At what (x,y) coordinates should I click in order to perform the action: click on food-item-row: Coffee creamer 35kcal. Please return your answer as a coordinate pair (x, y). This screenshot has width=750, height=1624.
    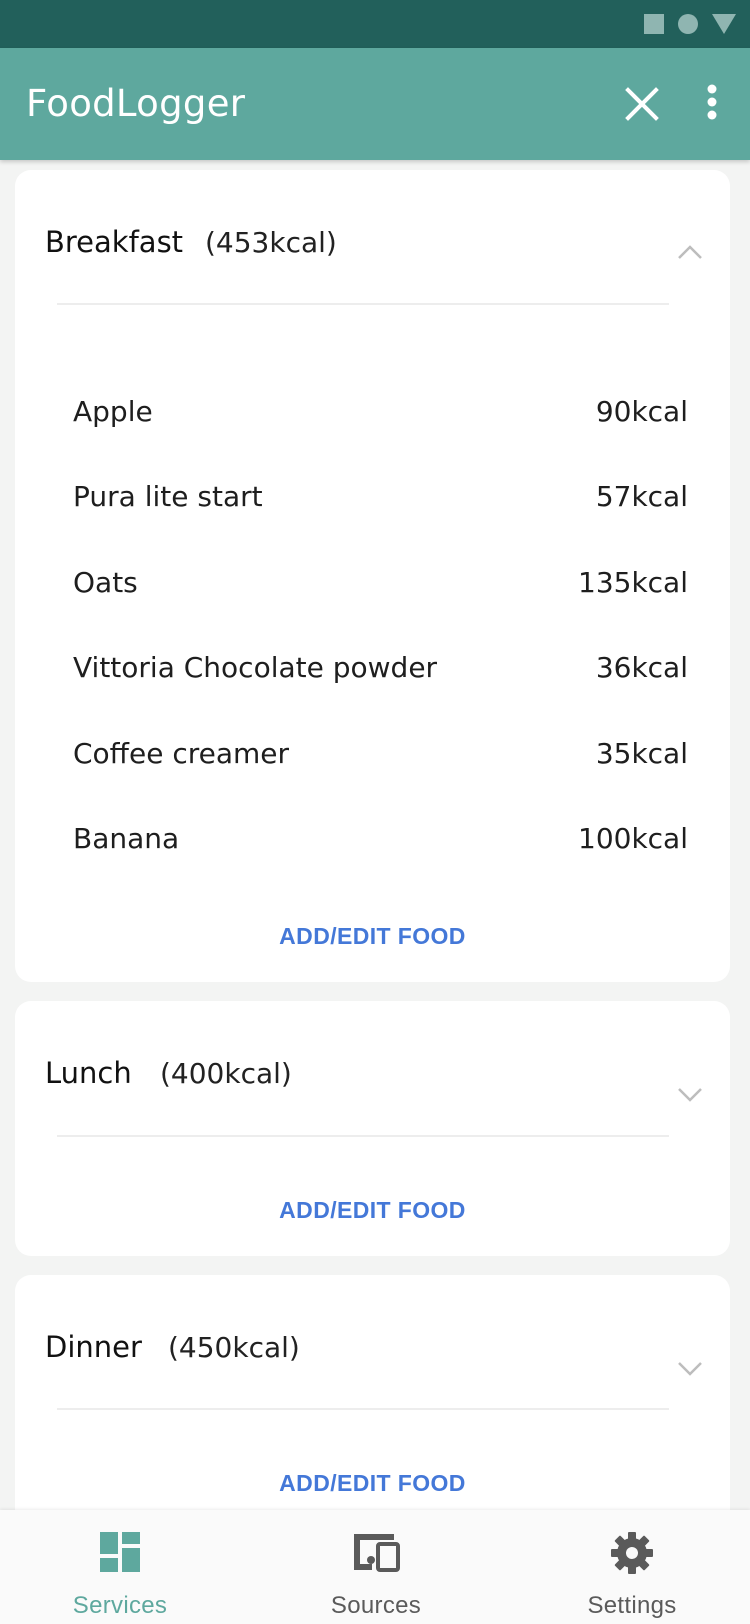
    Looking at the image, I should click on (380, 757).